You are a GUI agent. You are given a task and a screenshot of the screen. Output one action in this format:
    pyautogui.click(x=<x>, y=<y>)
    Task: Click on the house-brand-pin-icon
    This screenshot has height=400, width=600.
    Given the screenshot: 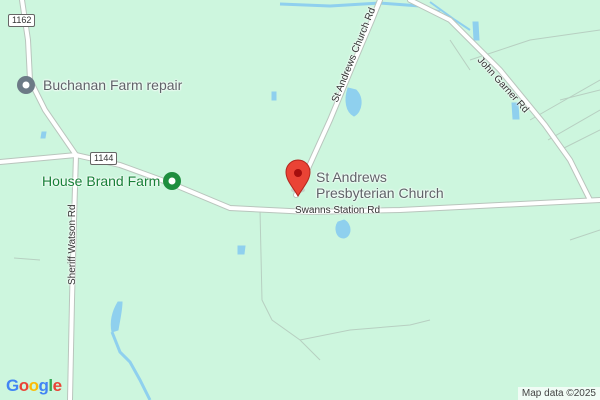 What is the action you would take?
    pyautogui.click(x=172, y=181)
    